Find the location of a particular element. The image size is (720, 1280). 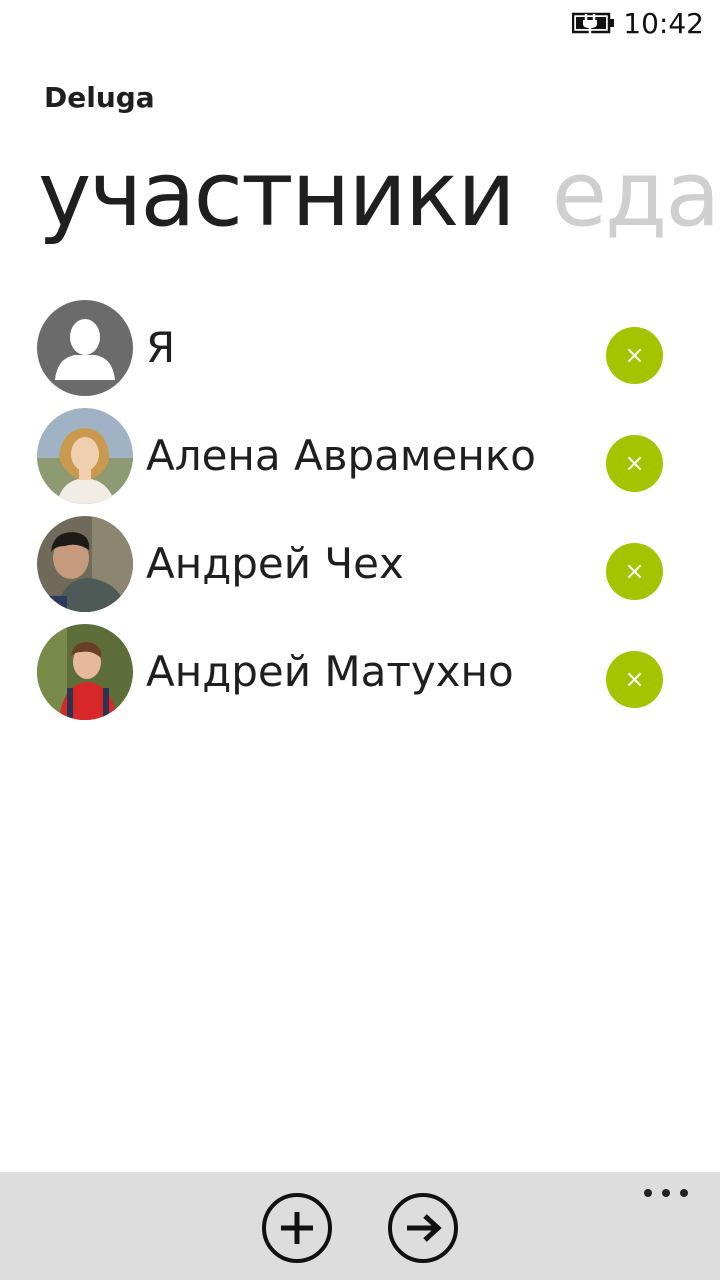

participant-name: Андрей Чех is located at coordinates (275, 563).